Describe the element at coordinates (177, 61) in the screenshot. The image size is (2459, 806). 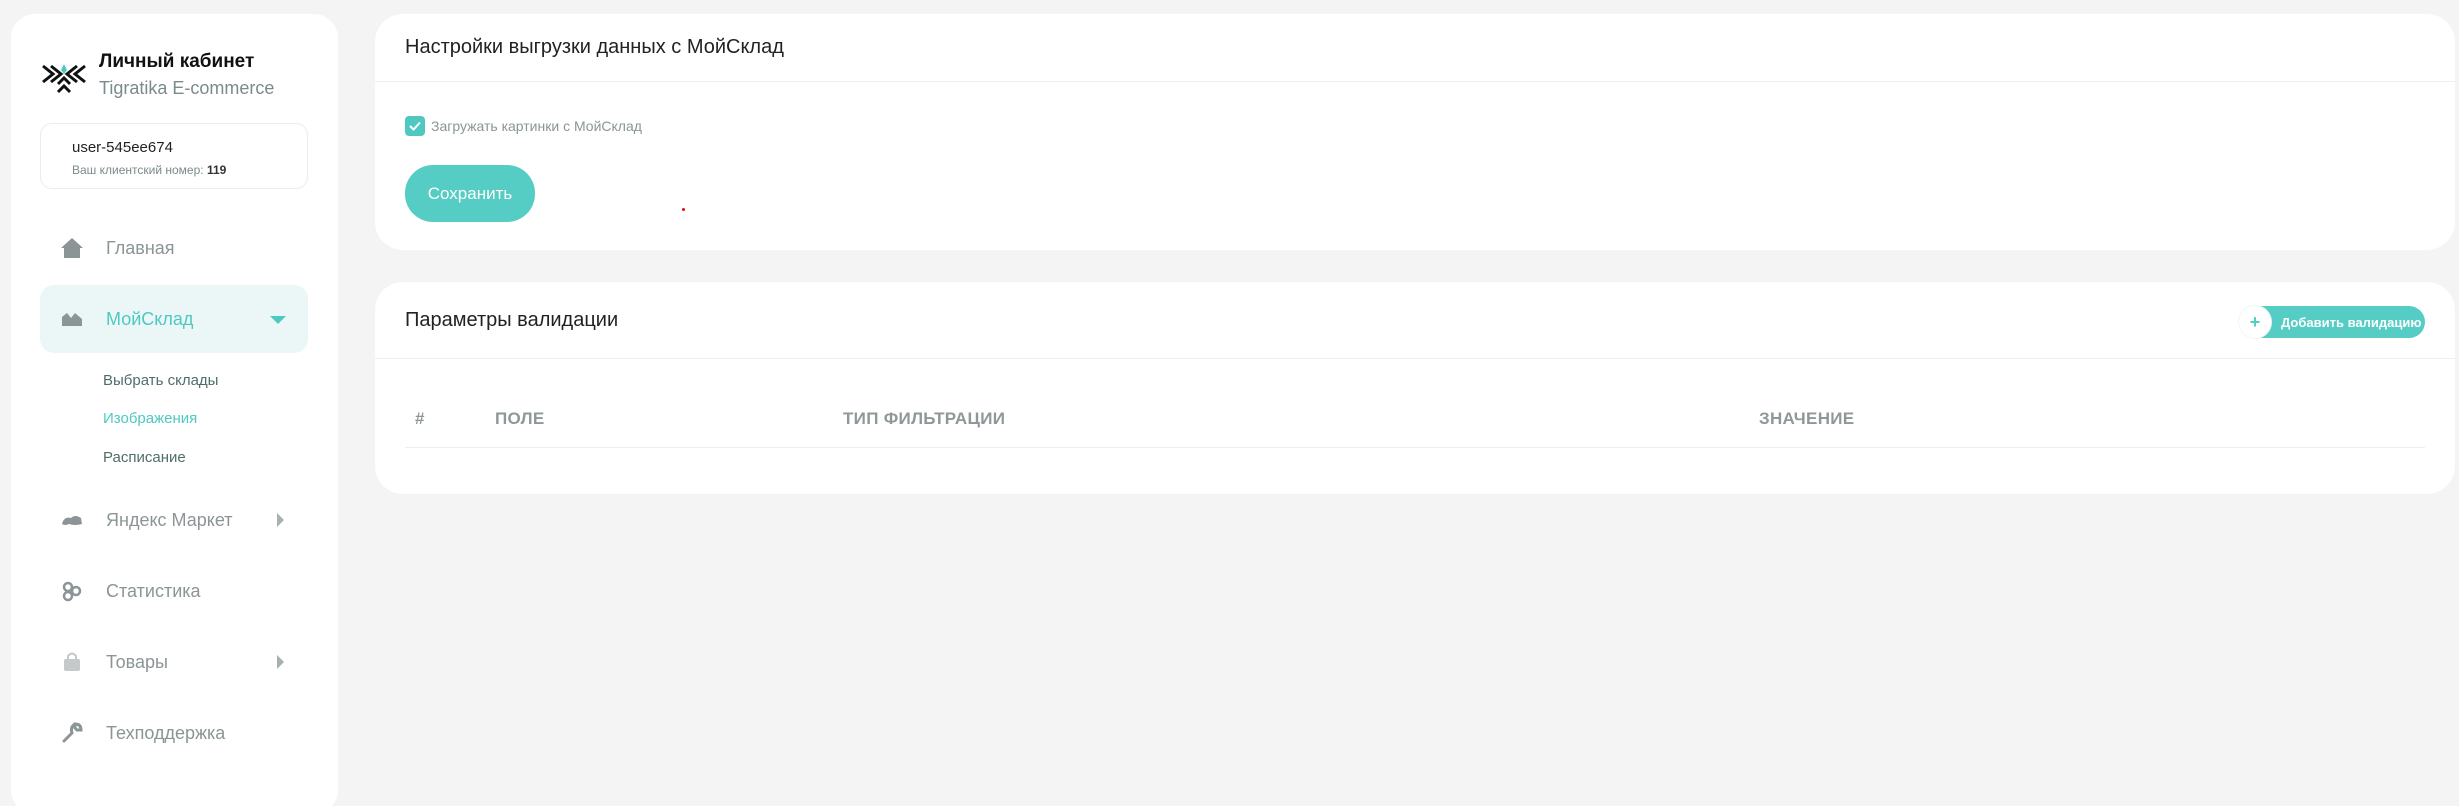
I see `brand-title: Личный кабинет` at that location.